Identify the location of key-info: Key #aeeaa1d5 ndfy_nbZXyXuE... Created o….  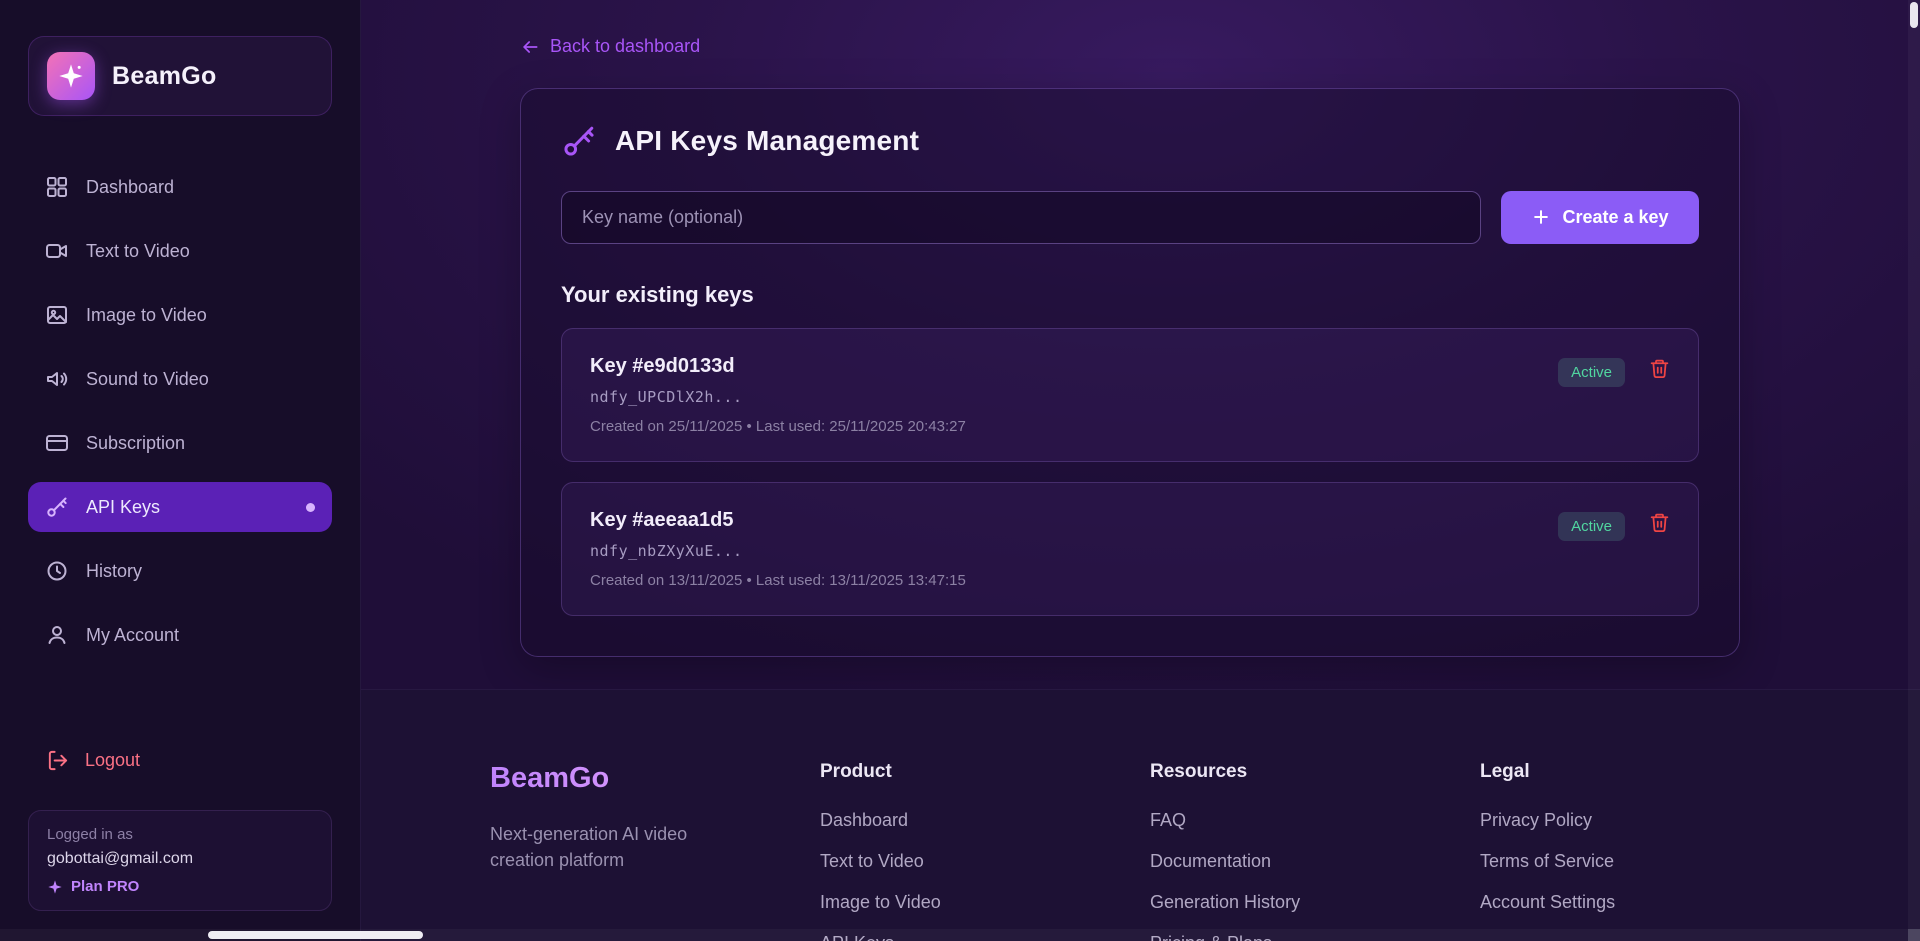
(778, 549).